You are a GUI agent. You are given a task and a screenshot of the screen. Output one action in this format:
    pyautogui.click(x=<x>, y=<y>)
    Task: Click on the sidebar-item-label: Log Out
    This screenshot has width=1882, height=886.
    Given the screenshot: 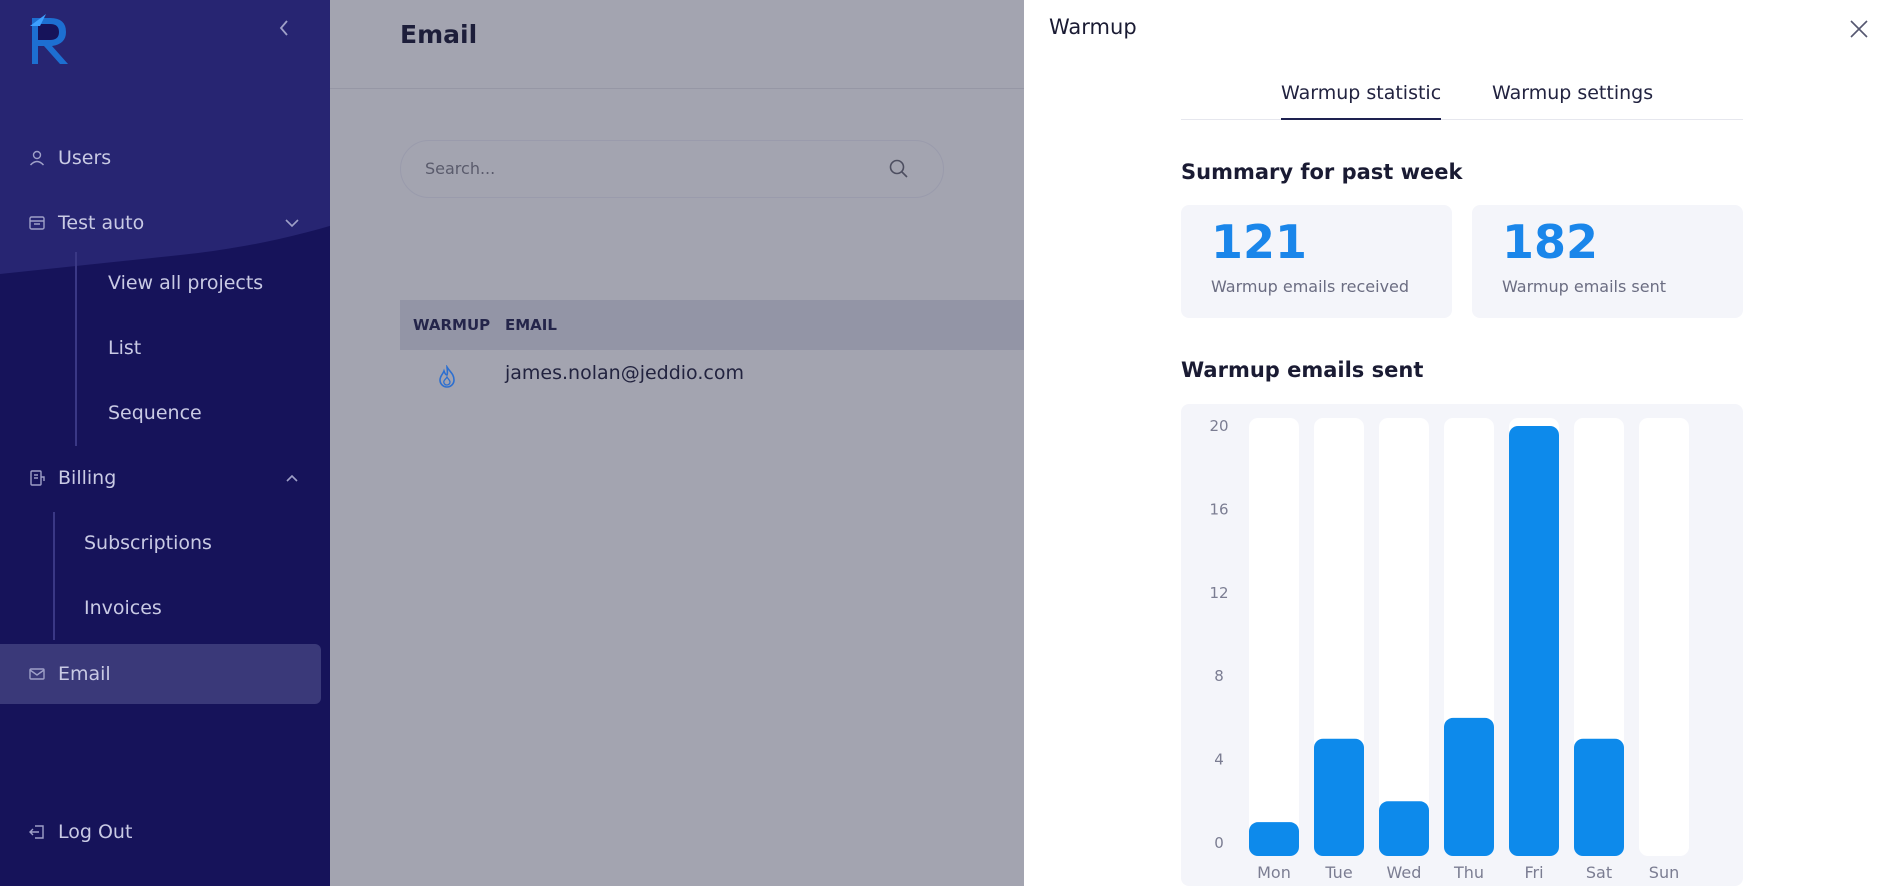 What is the action you would take?
    pyautogui.click(x=95, y=832)
    